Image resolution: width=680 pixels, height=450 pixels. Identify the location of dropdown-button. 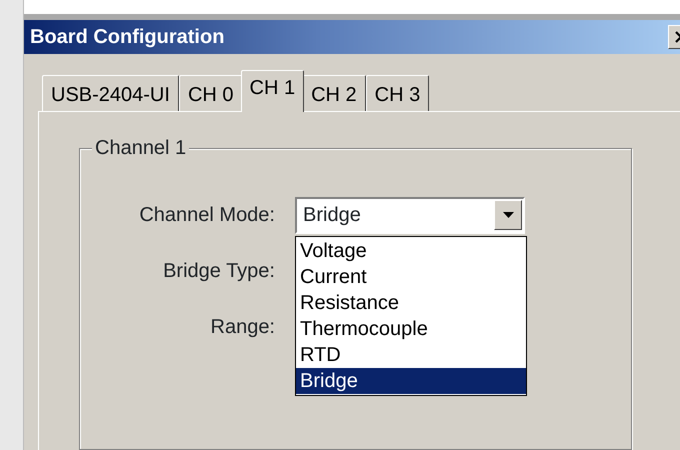
(508, 215).